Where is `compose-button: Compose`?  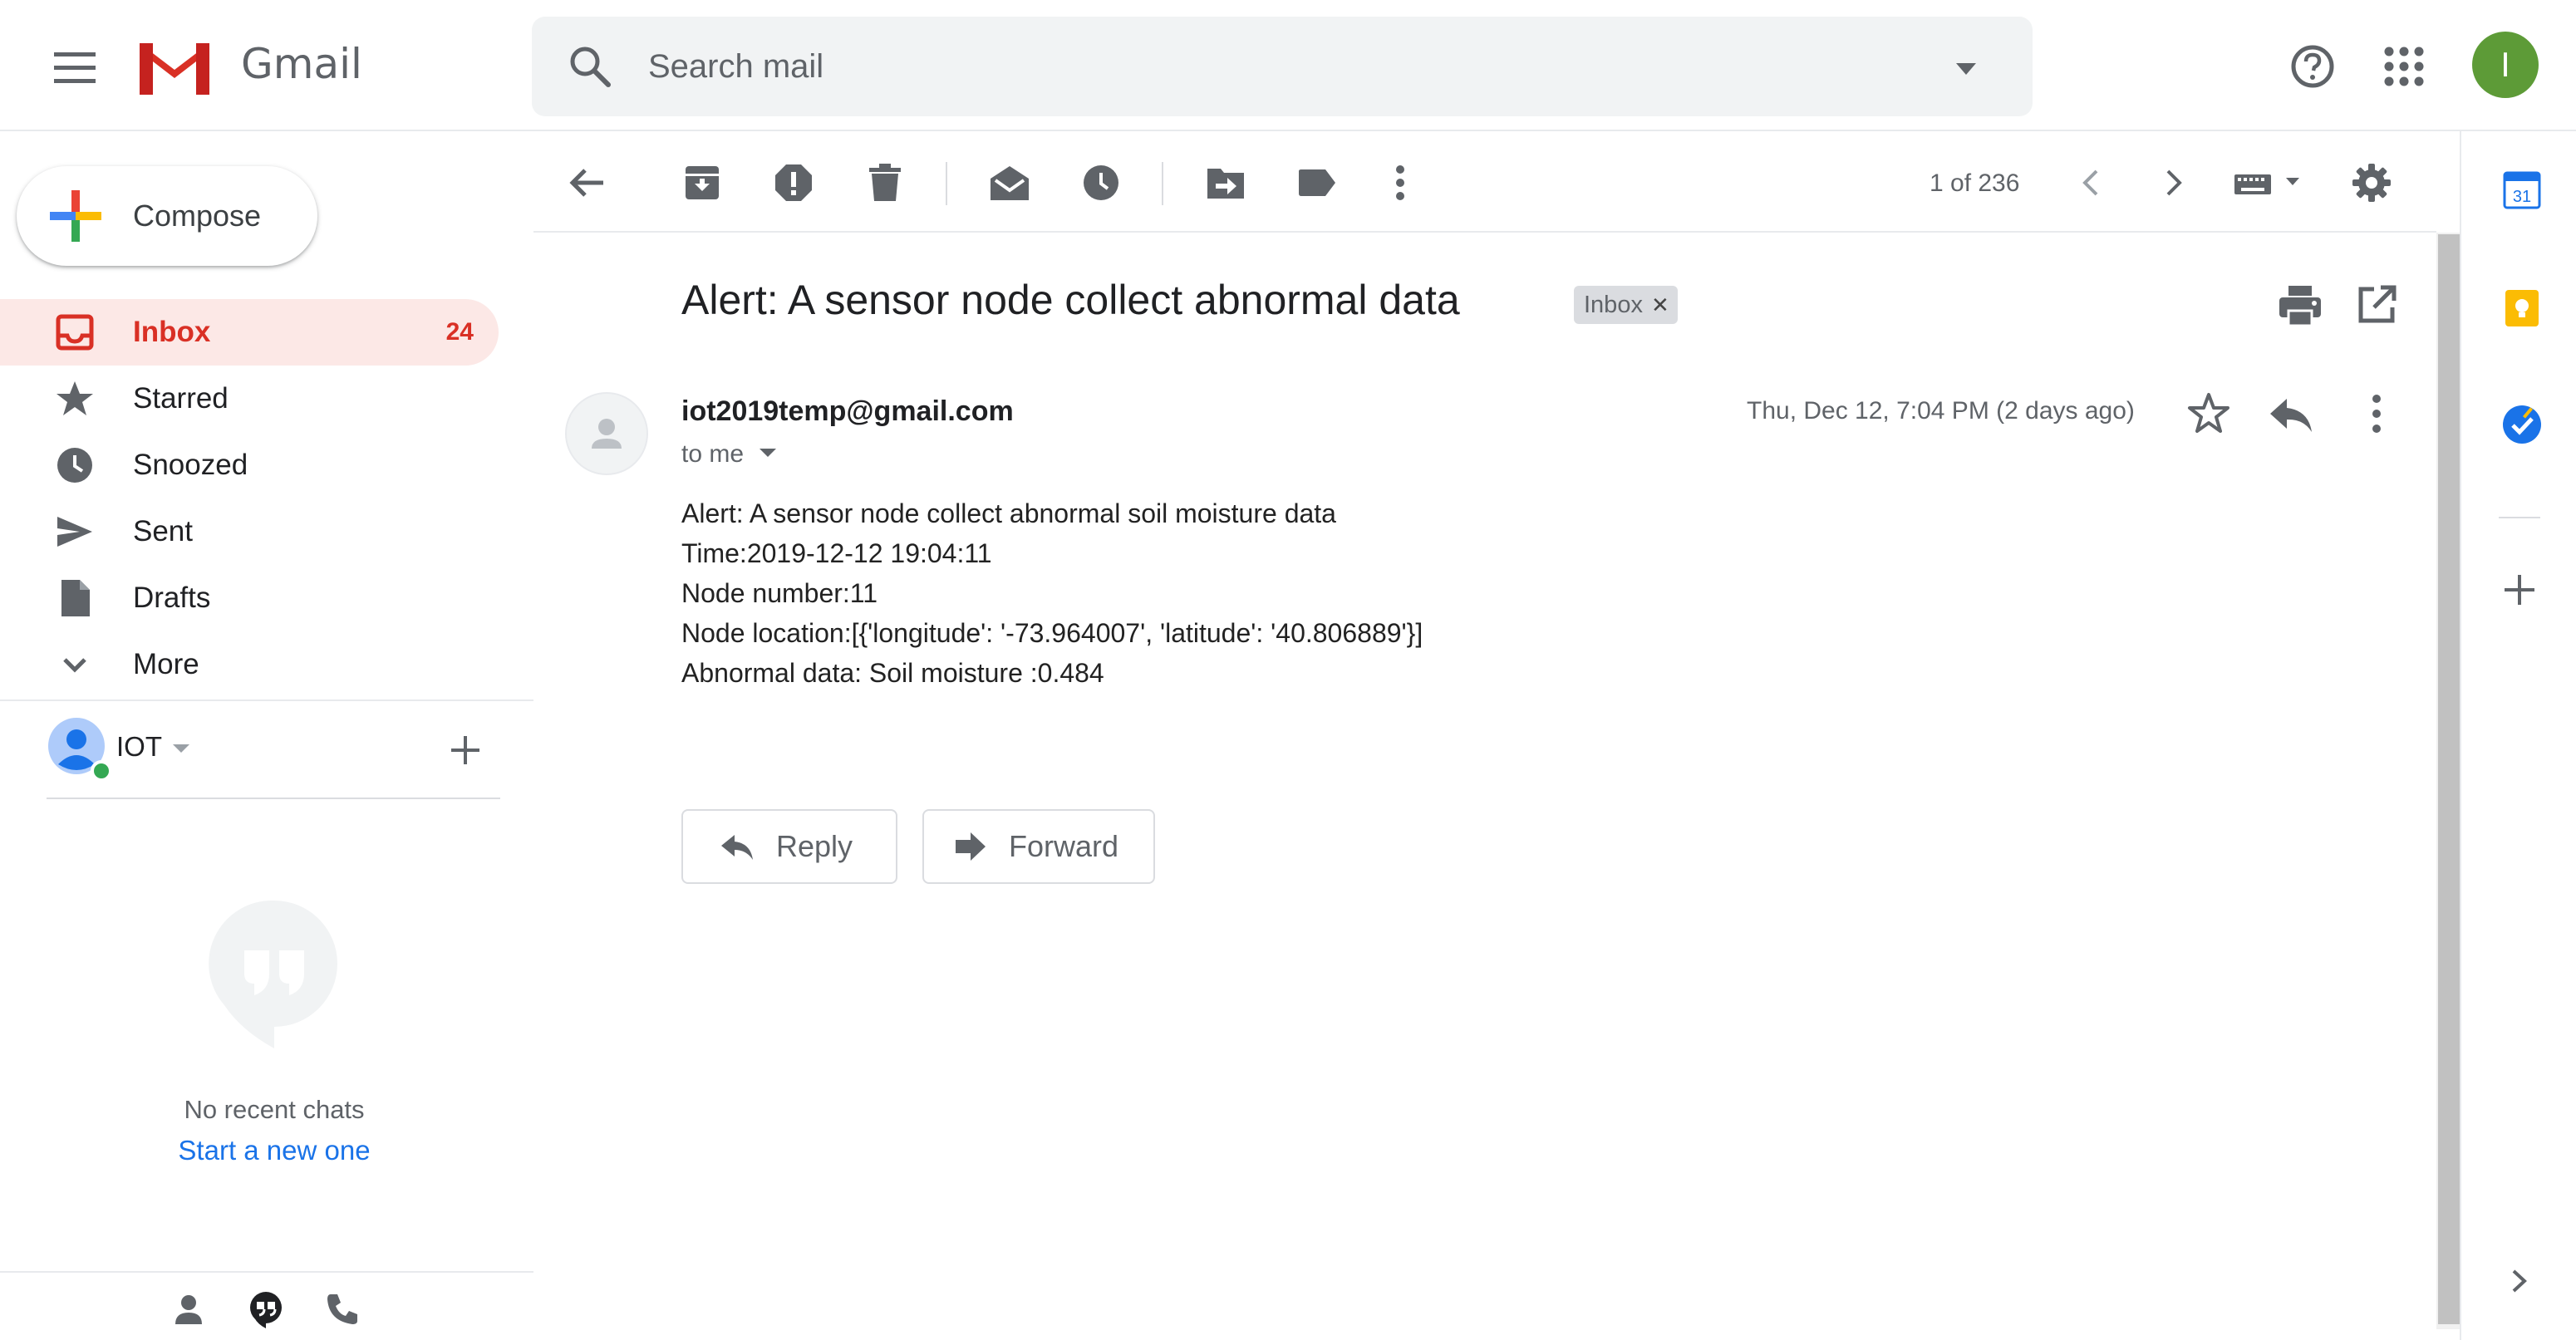 compose-button: Compose is located at coordinates (167, 216).